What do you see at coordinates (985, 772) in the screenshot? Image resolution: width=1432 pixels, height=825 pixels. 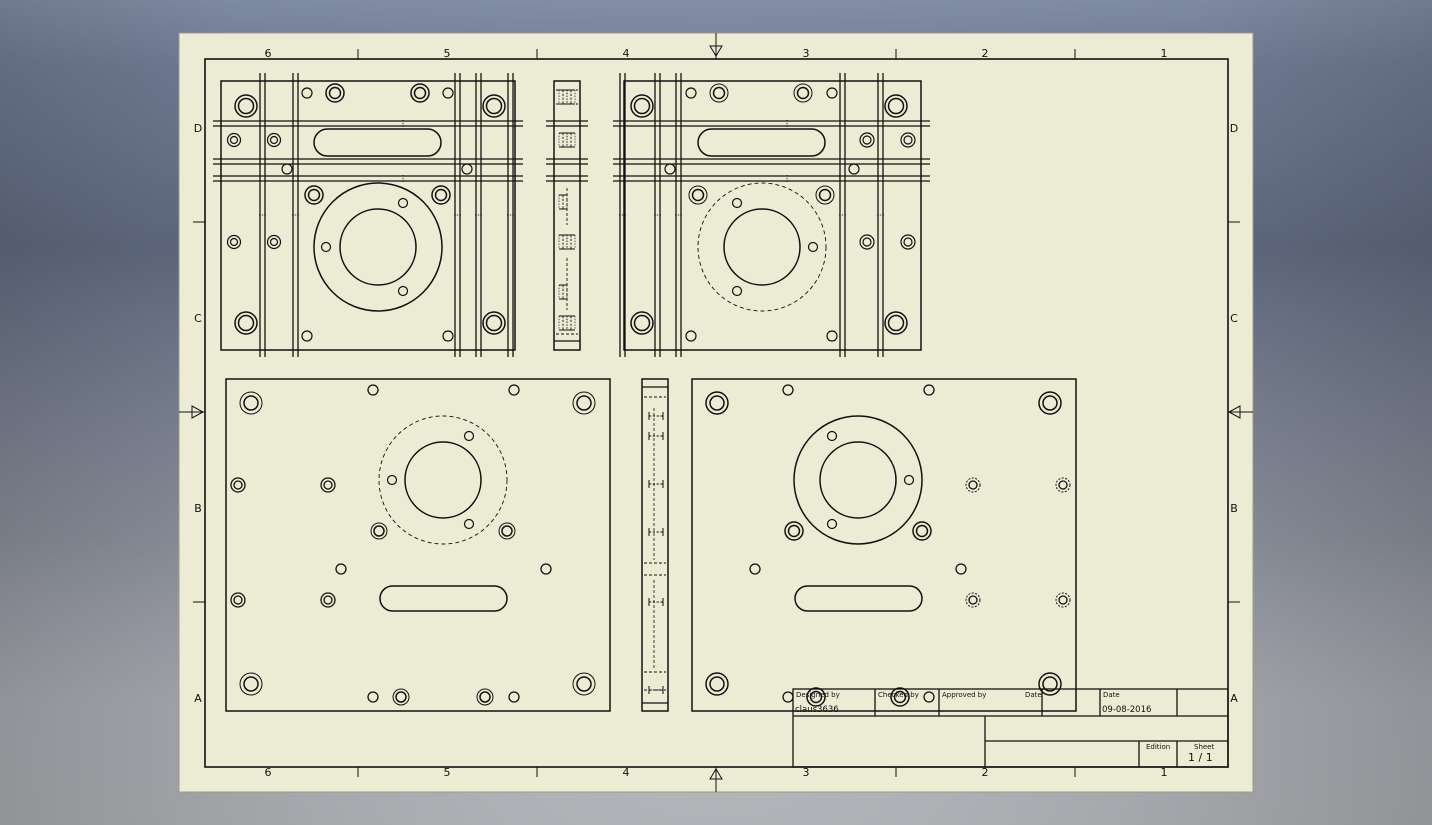 I see `zone-label-bottom-2: 2` at bounding box center [985, 772].